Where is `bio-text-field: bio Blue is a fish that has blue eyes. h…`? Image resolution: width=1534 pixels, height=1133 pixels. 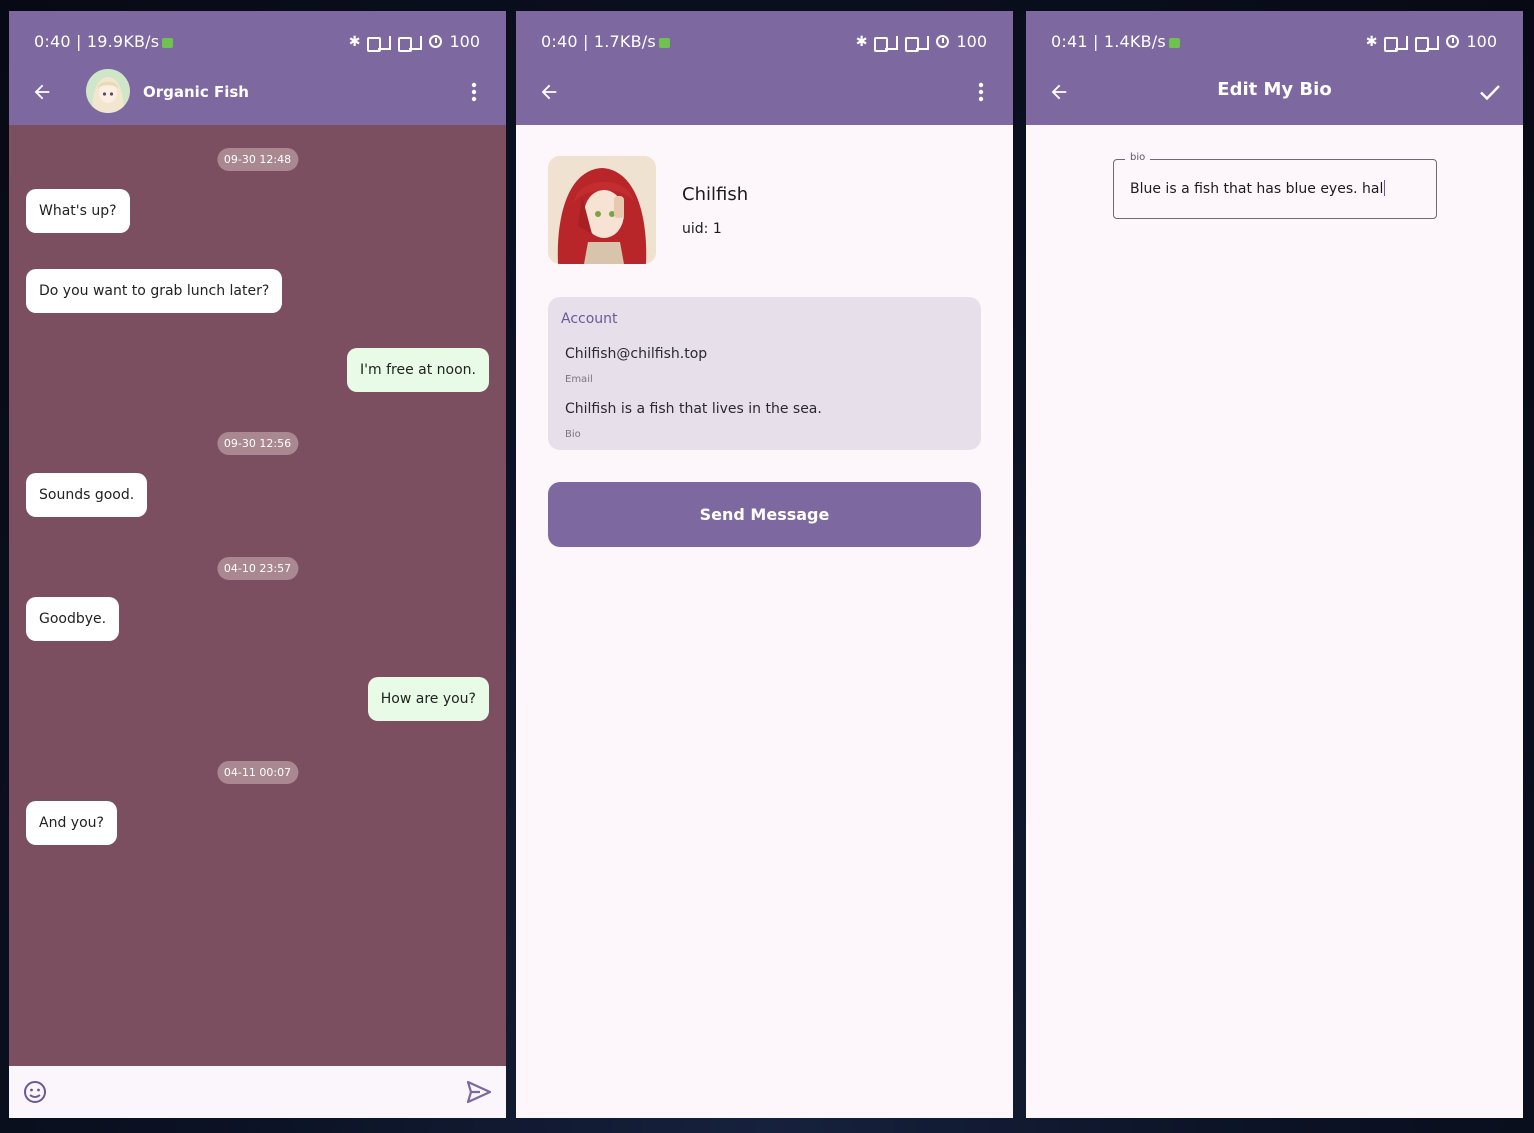 bio-text-field: bio Blue is a fish that has blue eyes. h… is located at coordinates (1275, 185).